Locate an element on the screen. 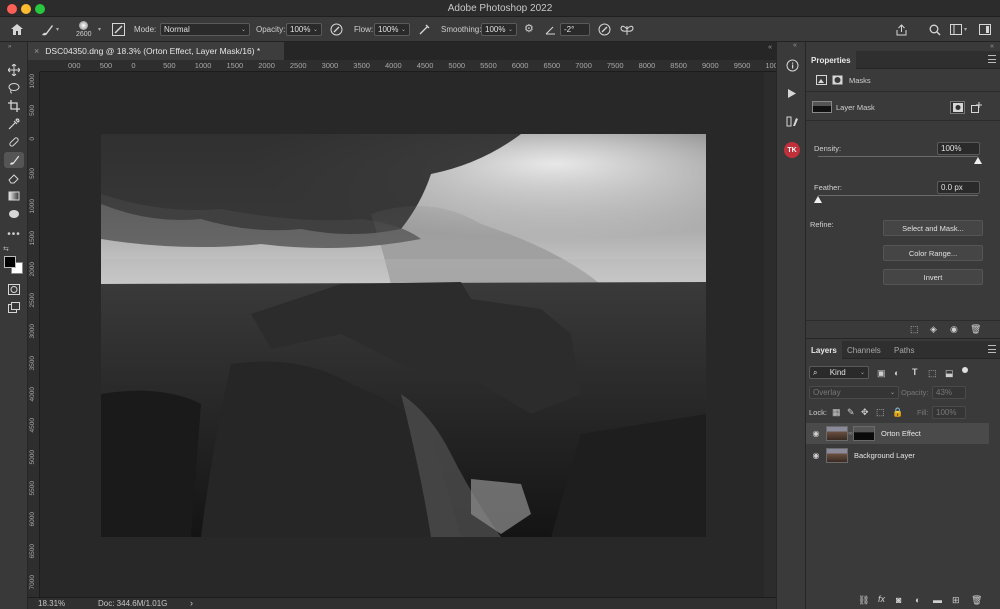  smoothing-field: 100% ⌄ is located at coordinates (499, 29).